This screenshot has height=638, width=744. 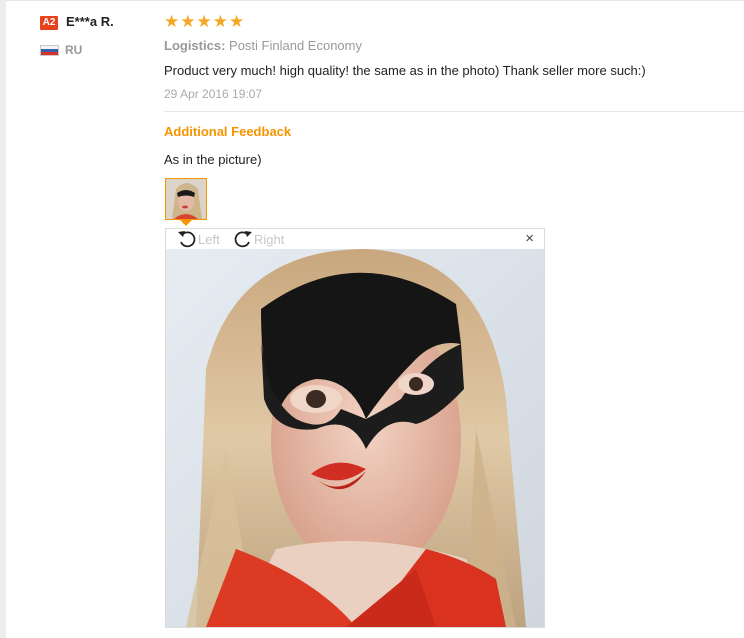 What do you see at coordinates (213, 159) in the screenshot?
I see `additional-feedback-text: As in the picture)` at bounding box center [213, 159].